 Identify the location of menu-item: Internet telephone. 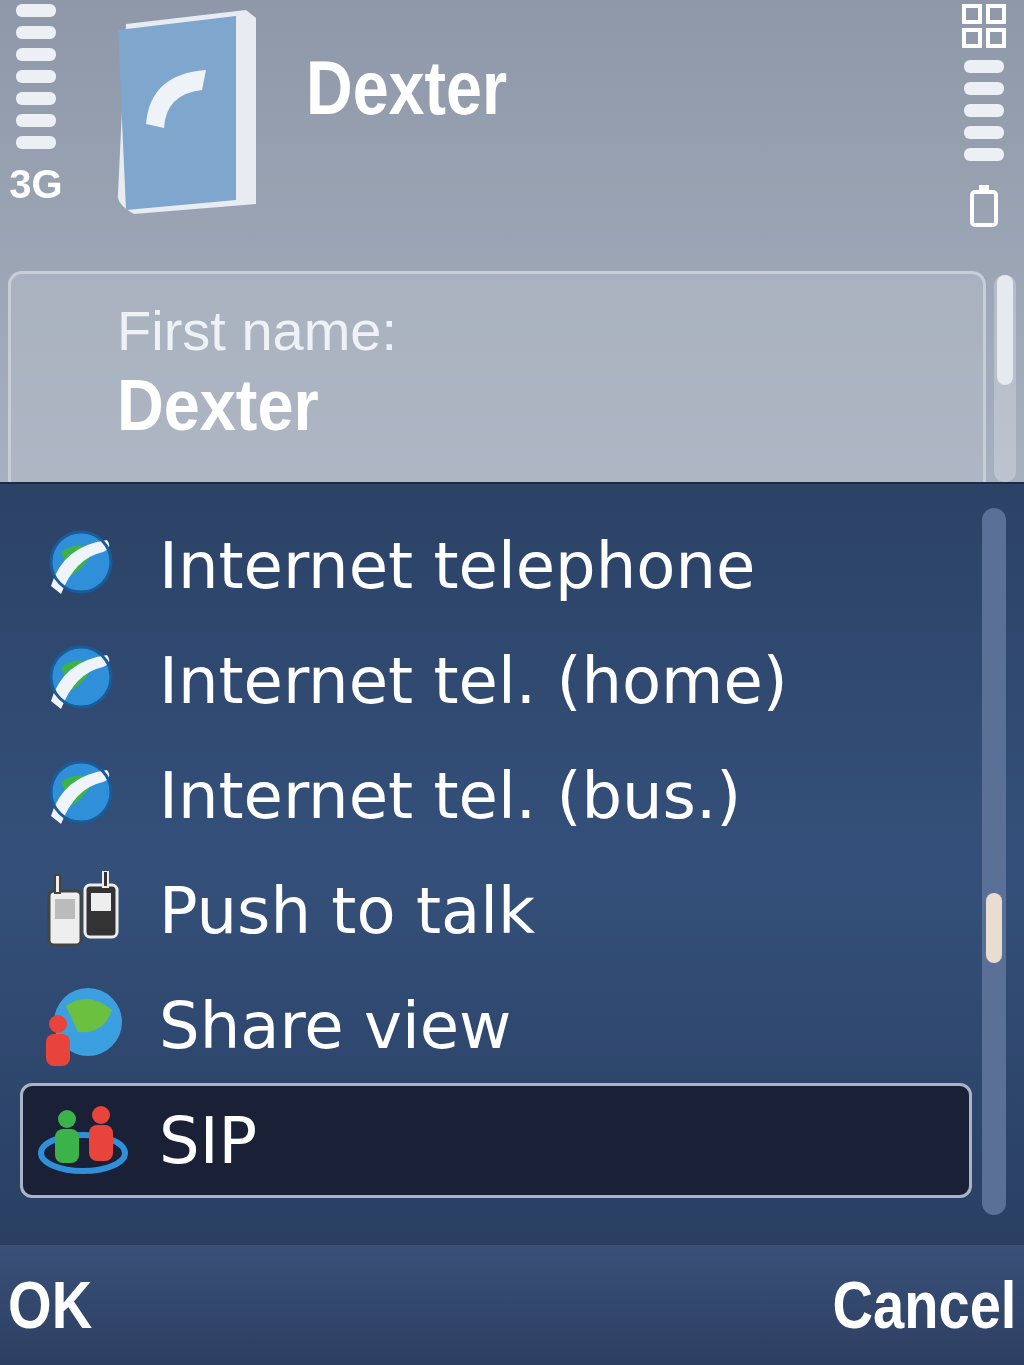
(496, 565).